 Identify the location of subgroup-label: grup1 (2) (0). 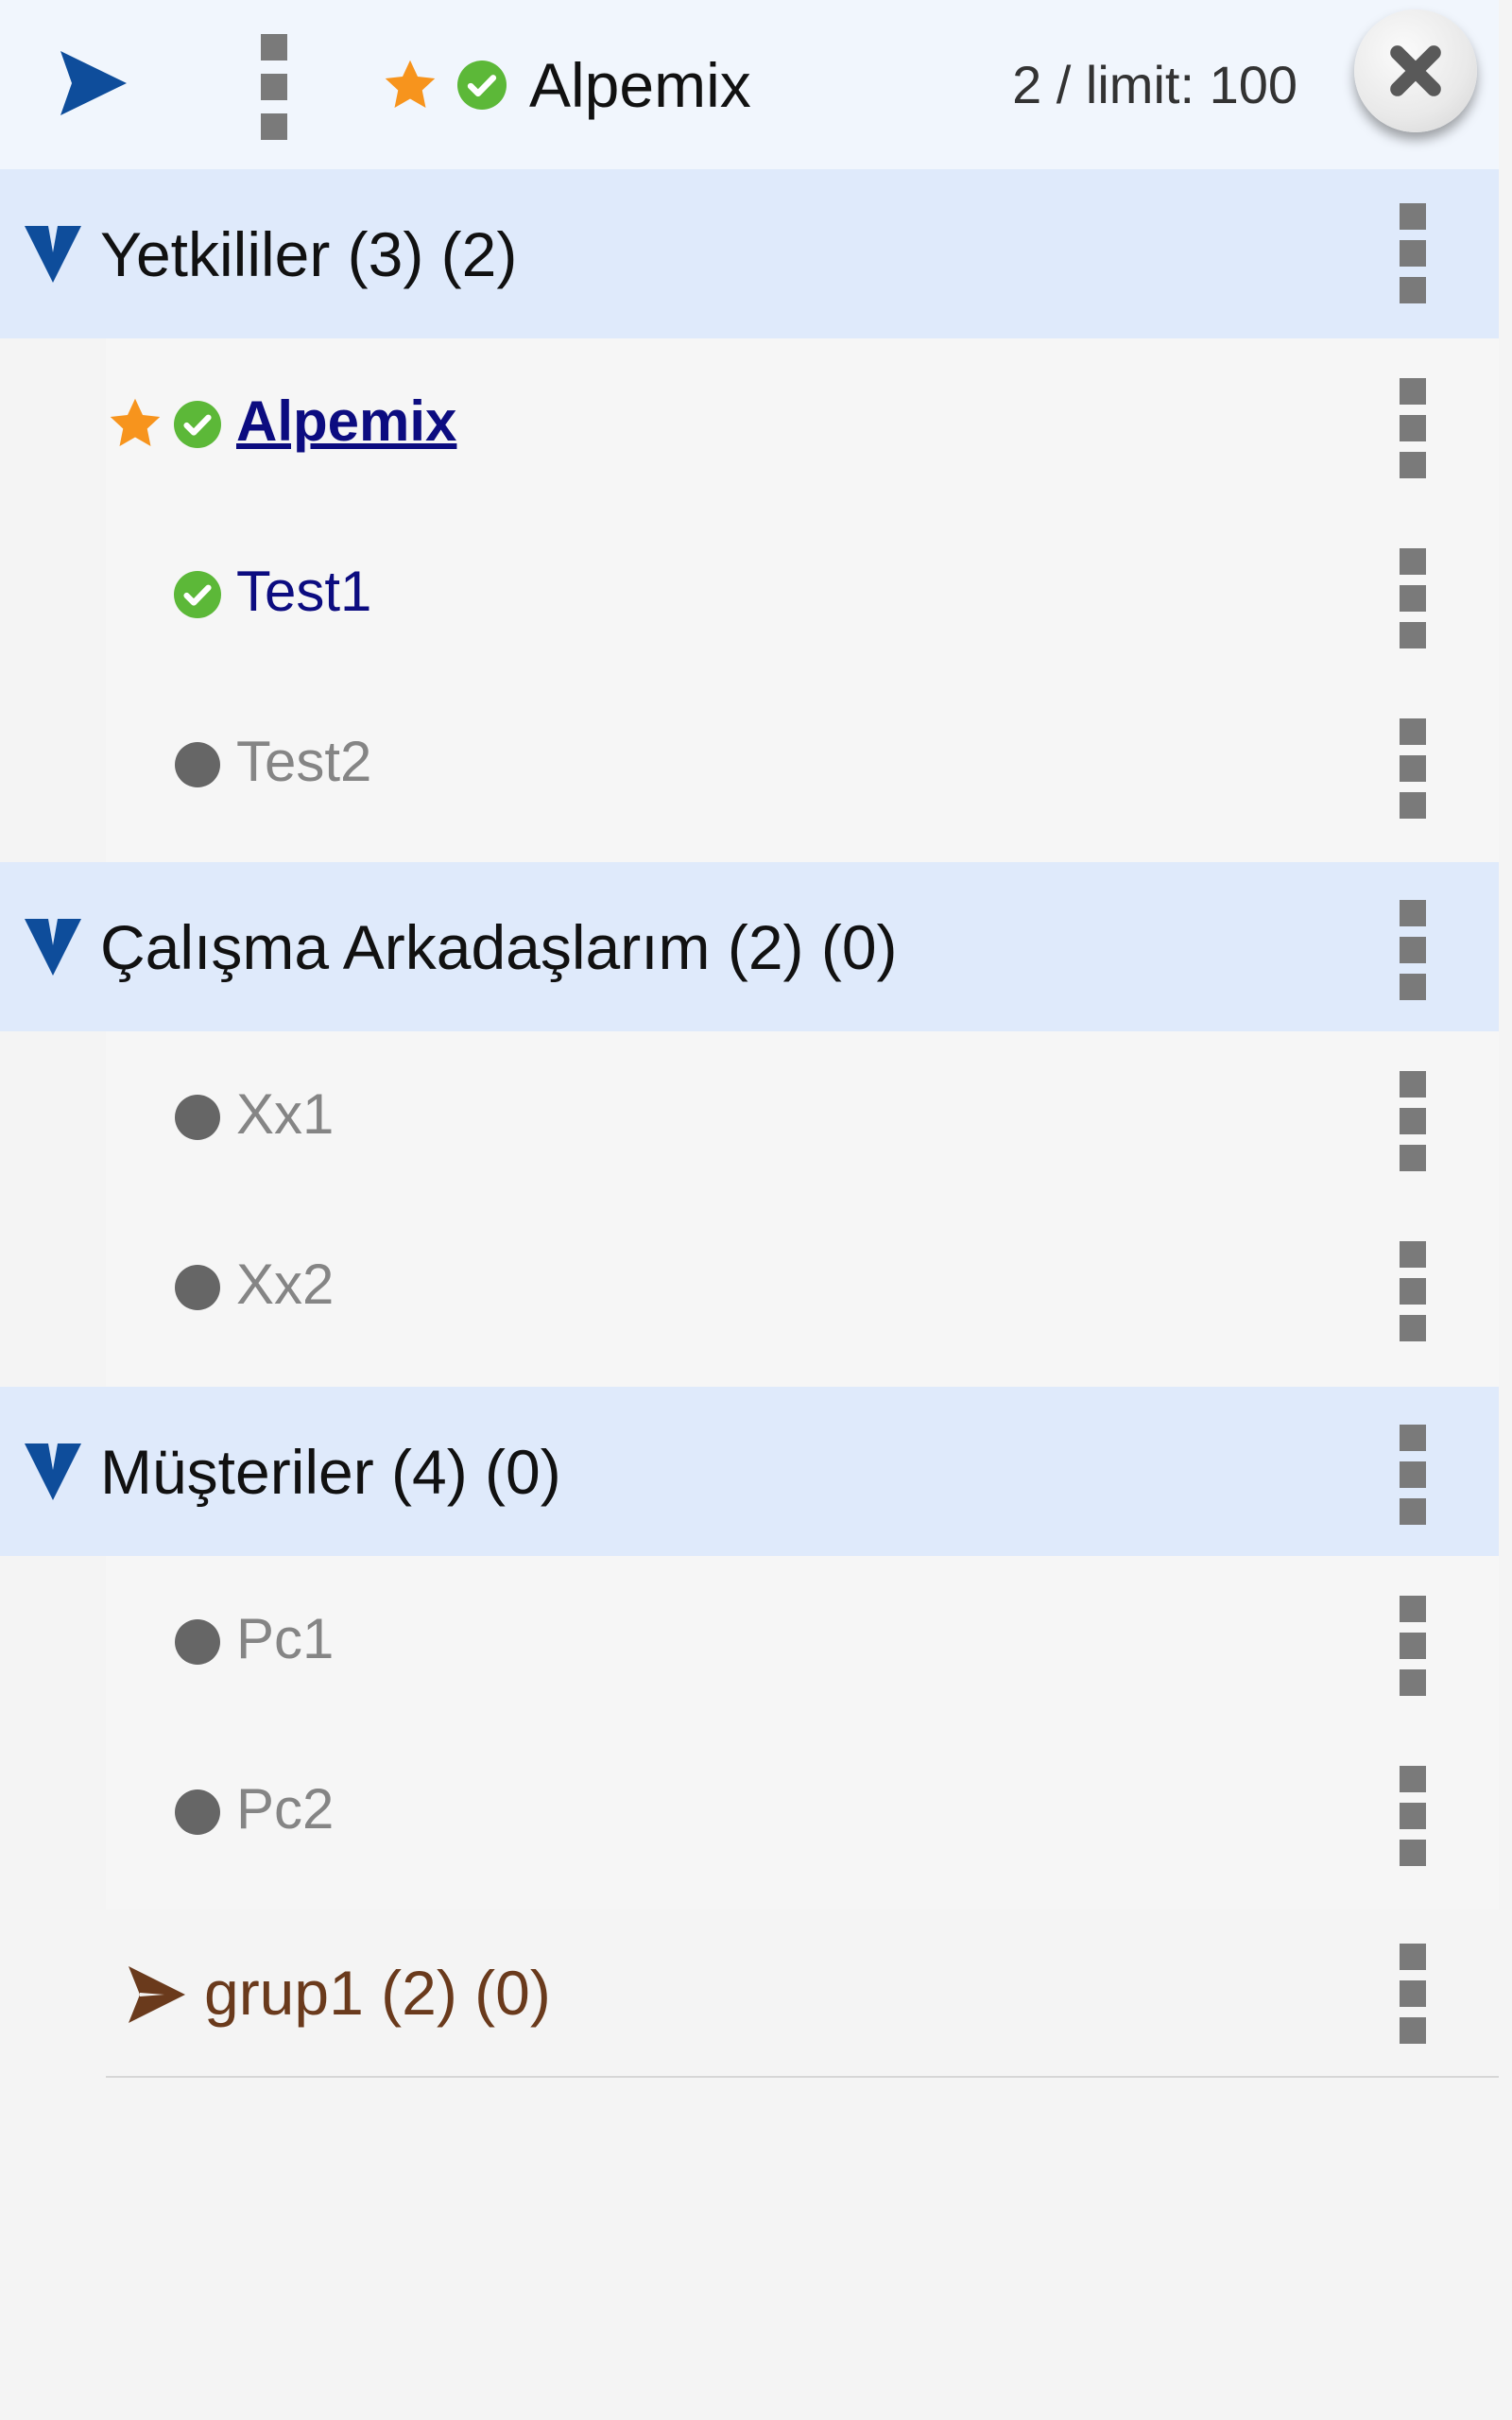
(377, 1993).